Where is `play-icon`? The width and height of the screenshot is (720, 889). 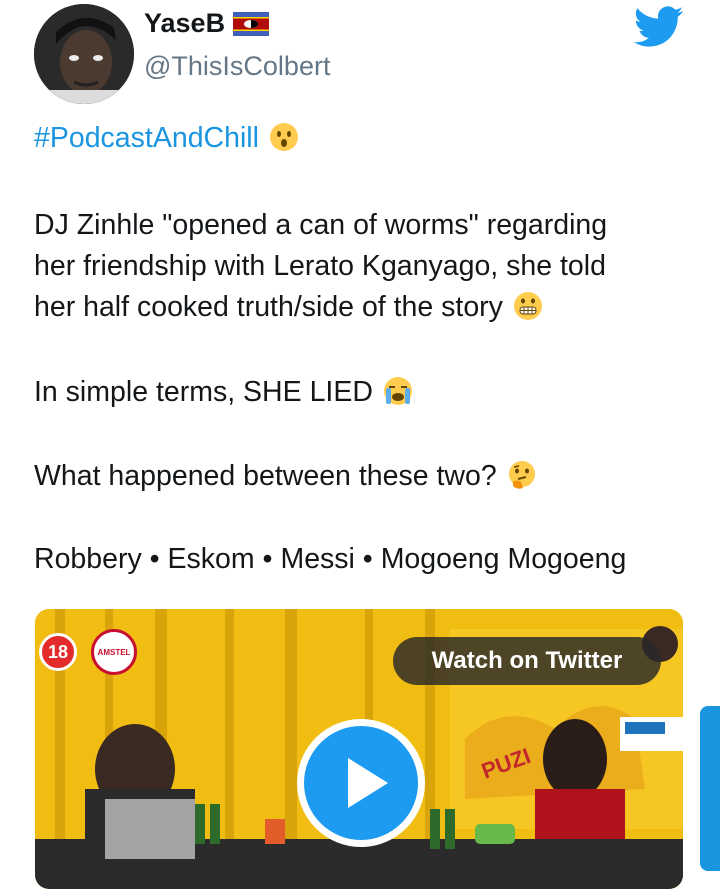 play-icon is located at coordinates (368, 783).